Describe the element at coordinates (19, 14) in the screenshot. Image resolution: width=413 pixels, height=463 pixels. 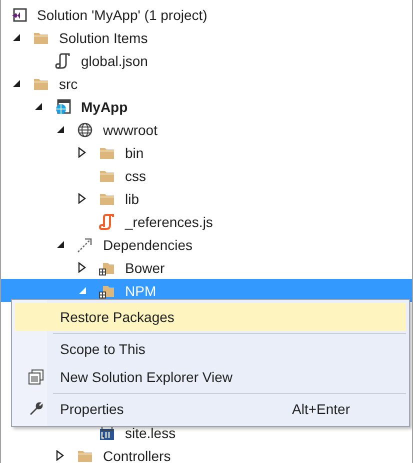
I see `solution-icon` at that location.